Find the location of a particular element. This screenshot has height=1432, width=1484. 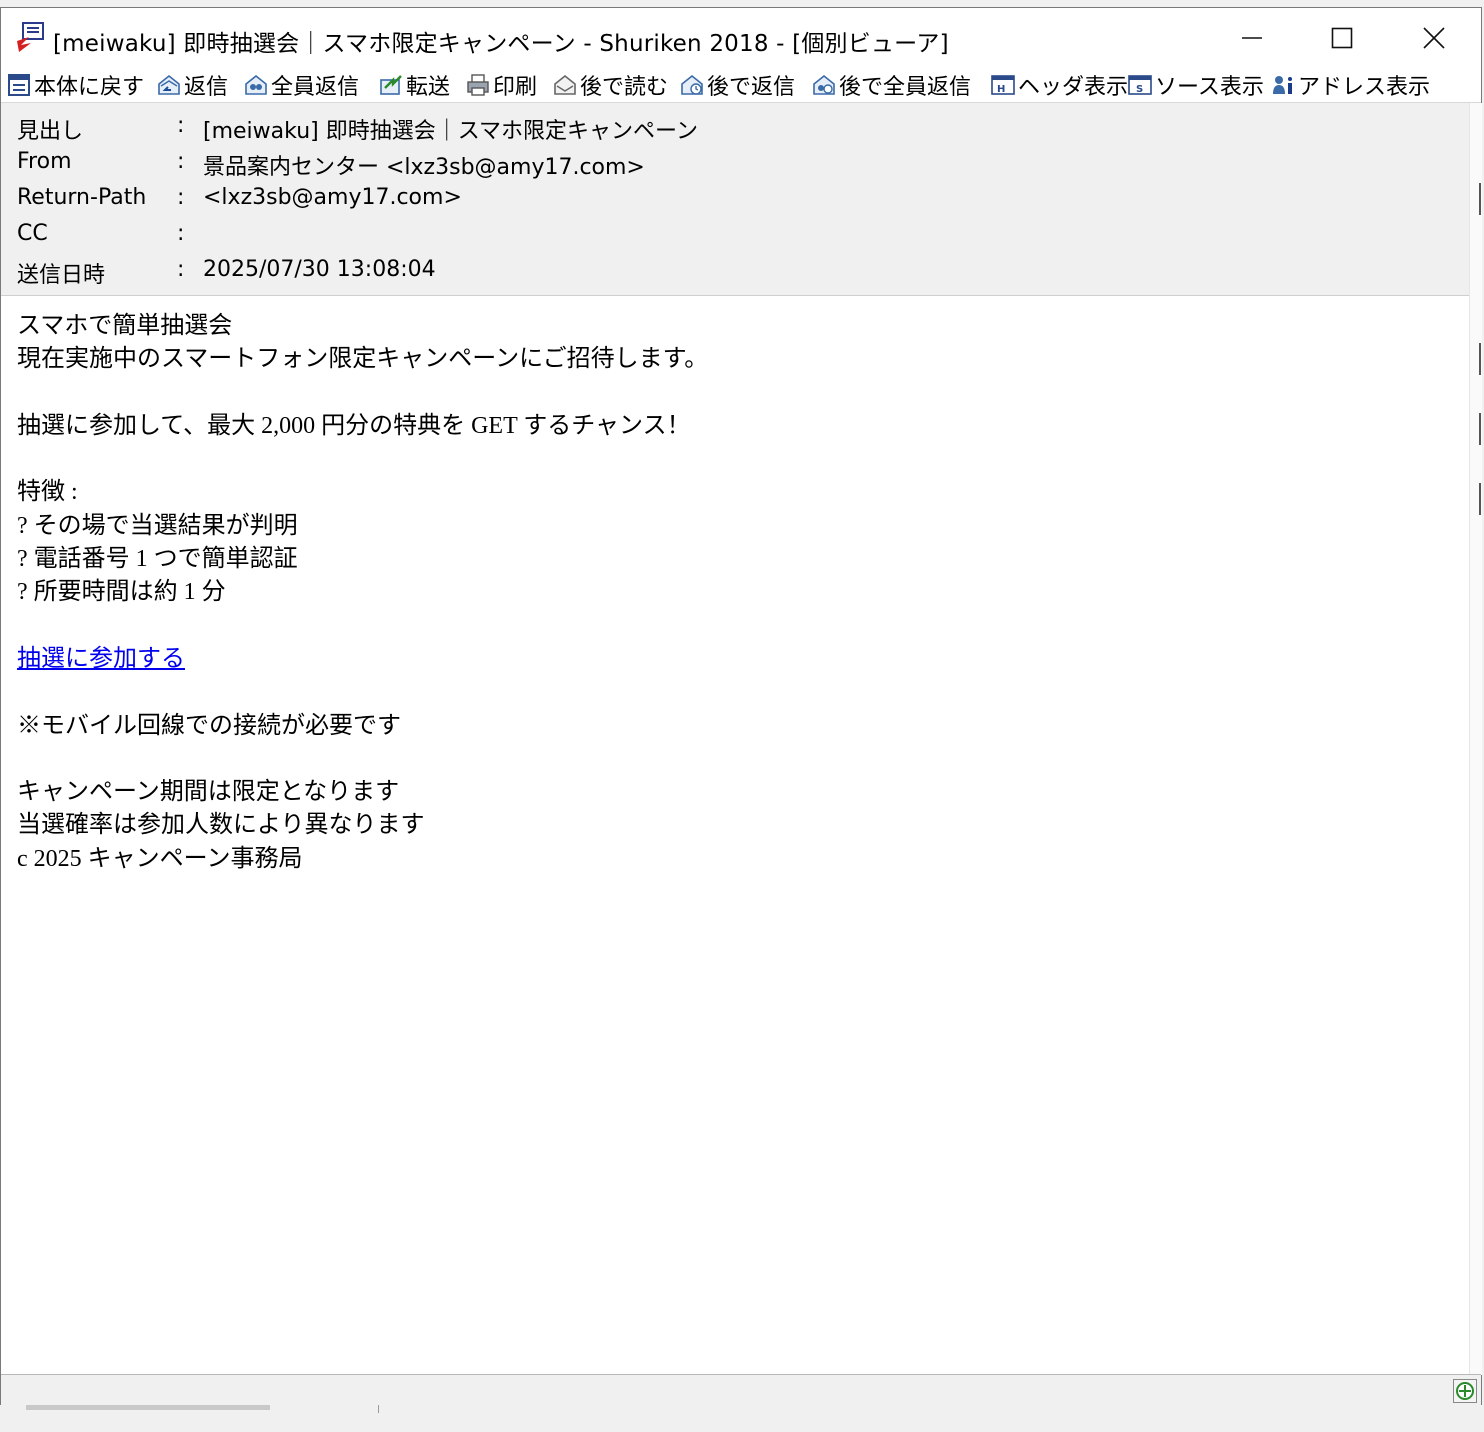

subject-value: [meiwaku] 即時抽選会｜スマホ限定キャンペーン is located at coordinates (450, 131).